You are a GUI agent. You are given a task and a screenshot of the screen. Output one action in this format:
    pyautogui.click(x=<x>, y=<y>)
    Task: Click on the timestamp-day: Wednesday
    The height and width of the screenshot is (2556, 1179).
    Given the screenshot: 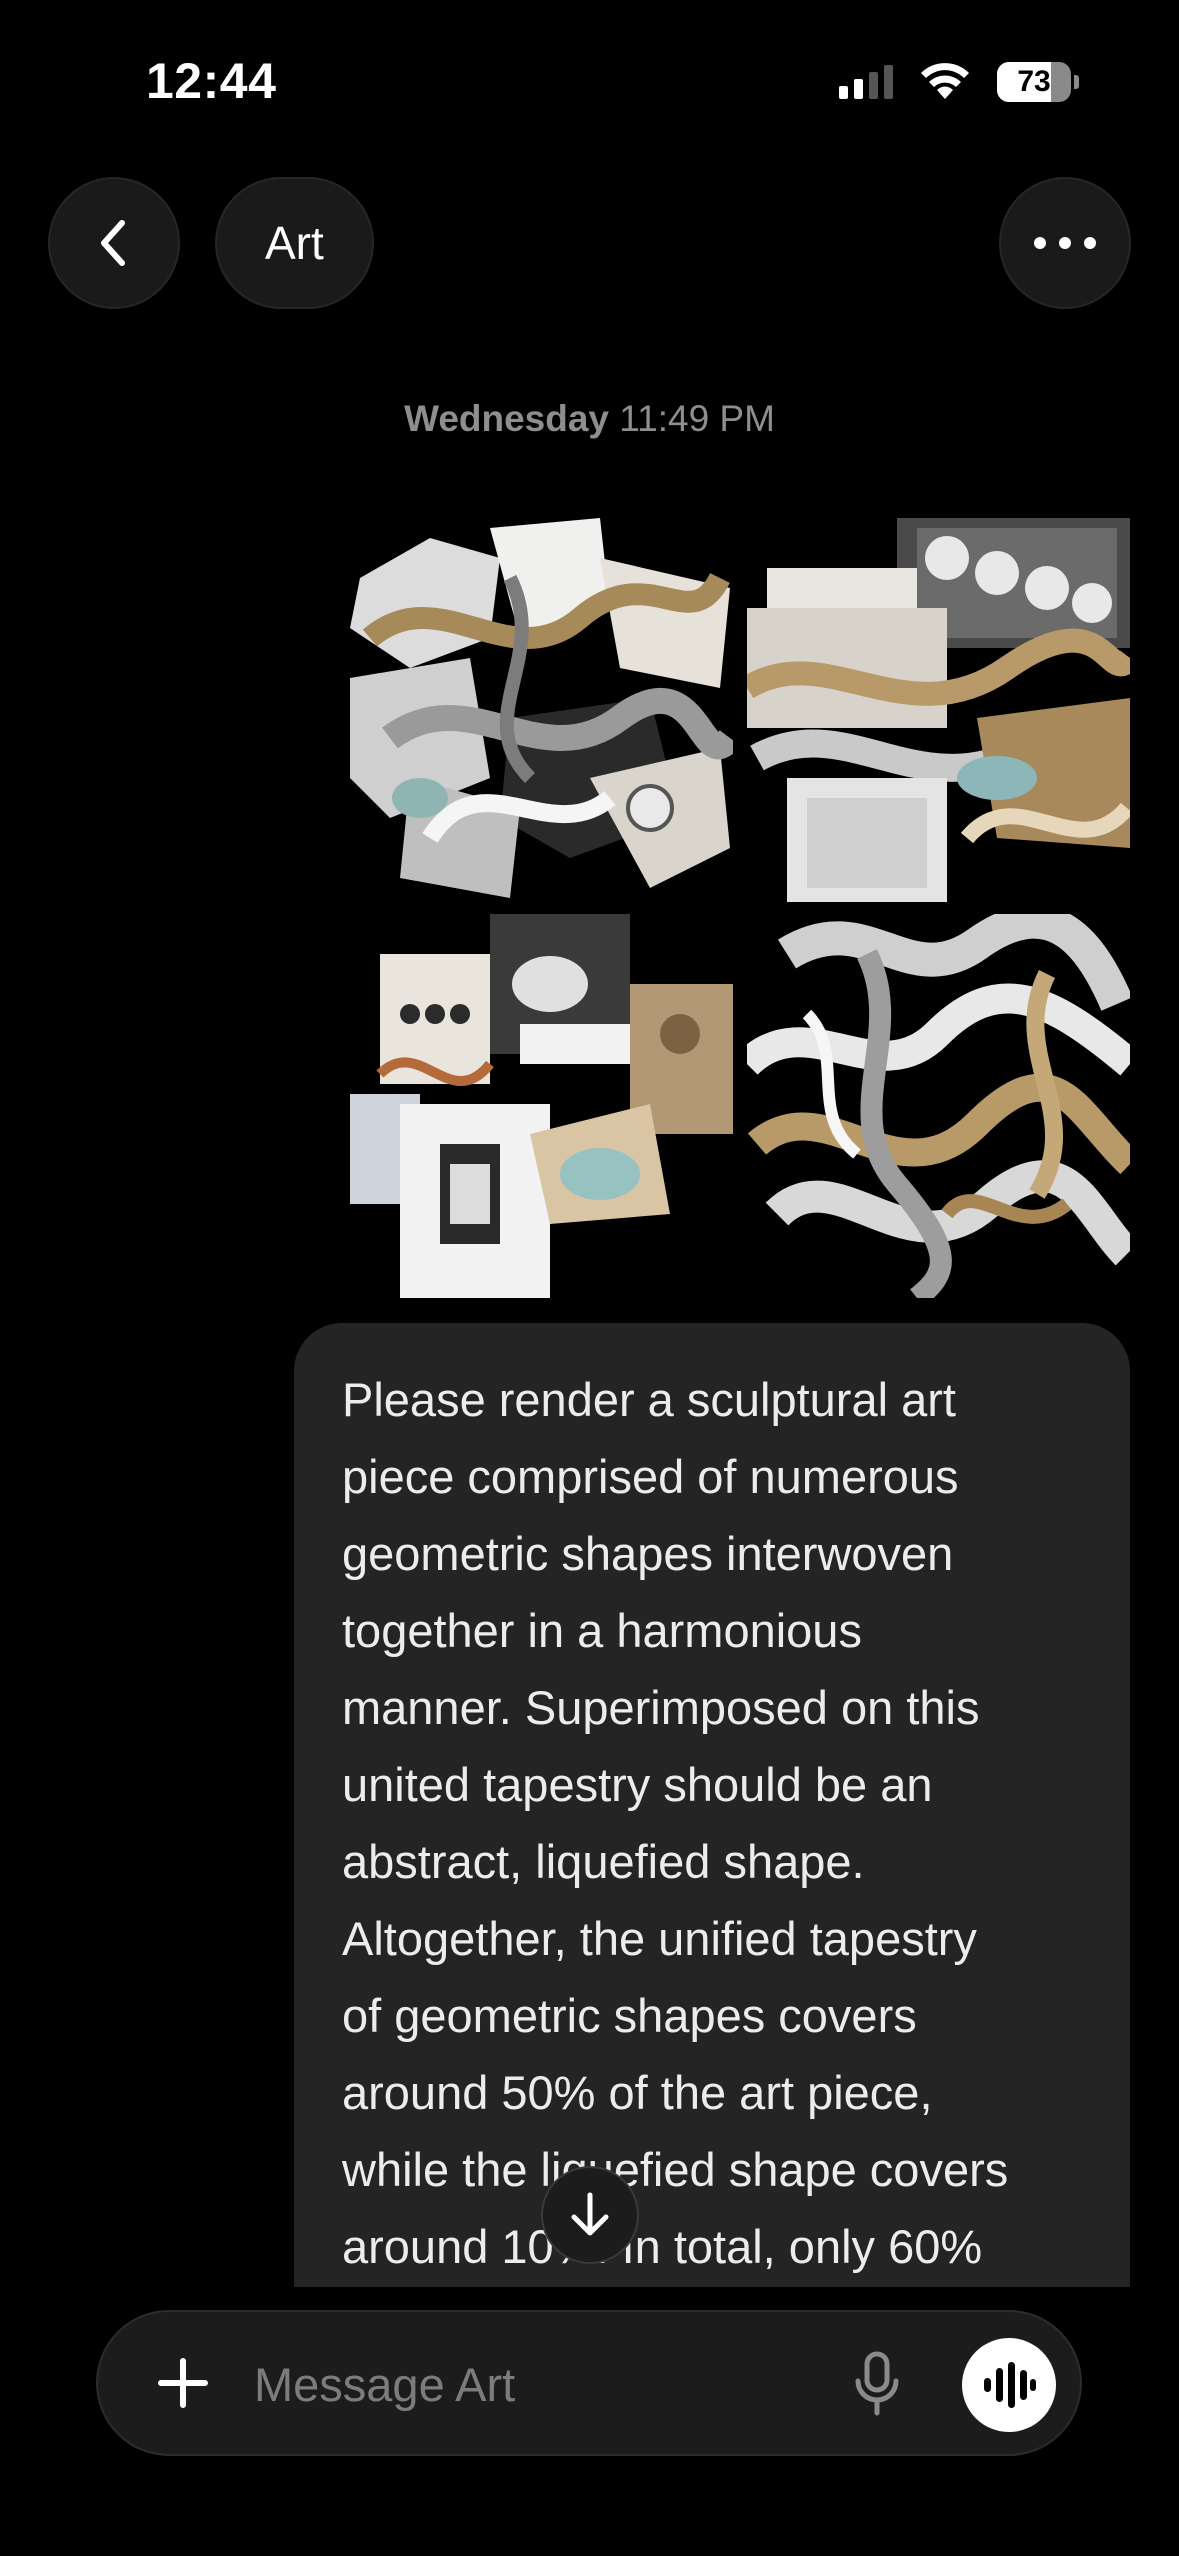 What is the action you would take?
    pyautogui.click(x=507, y=418)
    